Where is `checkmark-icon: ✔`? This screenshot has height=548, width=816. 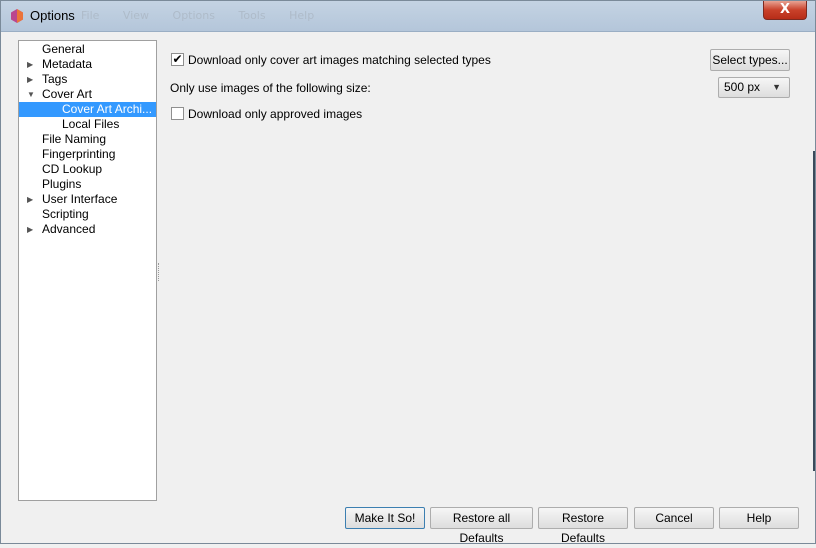 checkmark-icon: ✔ is located at coordinates (177, 59).